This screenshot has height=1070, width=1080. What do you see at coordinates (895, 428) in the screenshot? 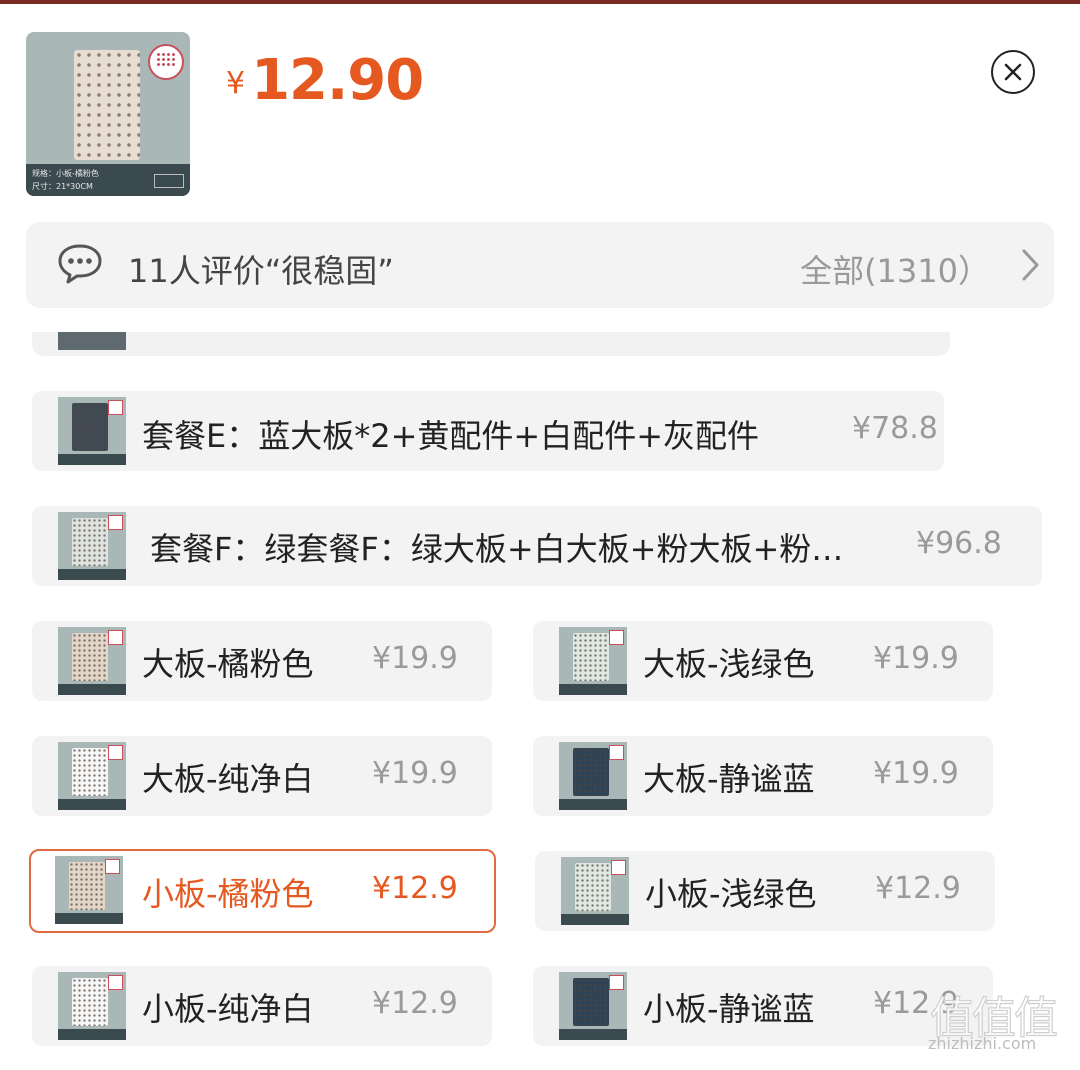
I see `option-price: ¥78.8` at bounding box center [895, 428].